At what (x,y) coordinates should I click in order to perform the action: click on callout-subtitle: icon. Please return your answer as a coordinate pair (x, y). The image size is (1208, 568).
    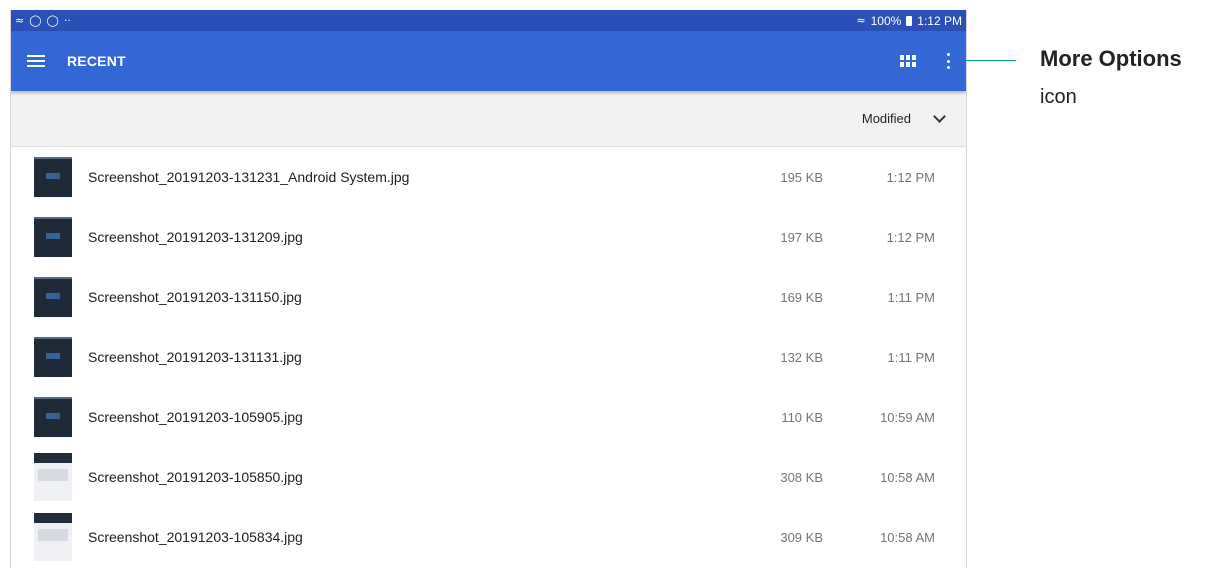
    Looking at the image, I should click on (1058, 97).